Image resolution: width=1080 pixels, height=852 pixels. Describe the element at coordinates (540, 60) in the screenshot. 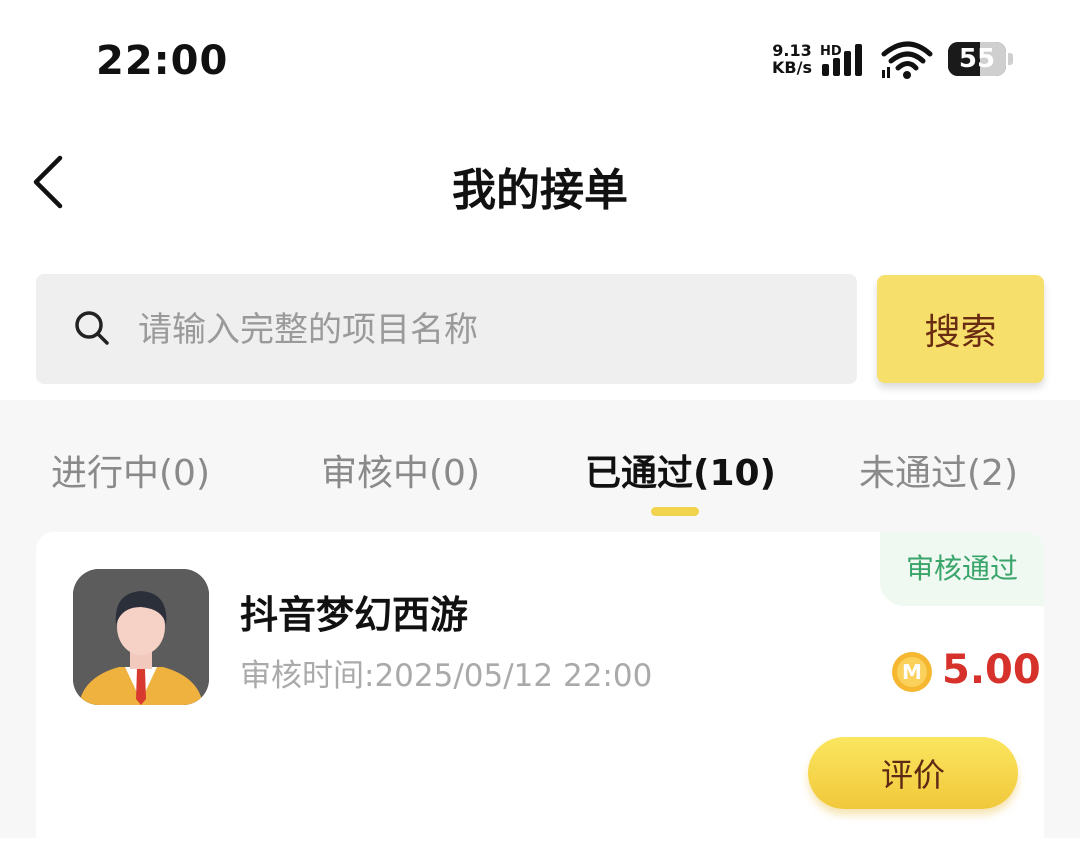

I see `status-bar: 22:00 9.13 KB/s HD 55` at that location.